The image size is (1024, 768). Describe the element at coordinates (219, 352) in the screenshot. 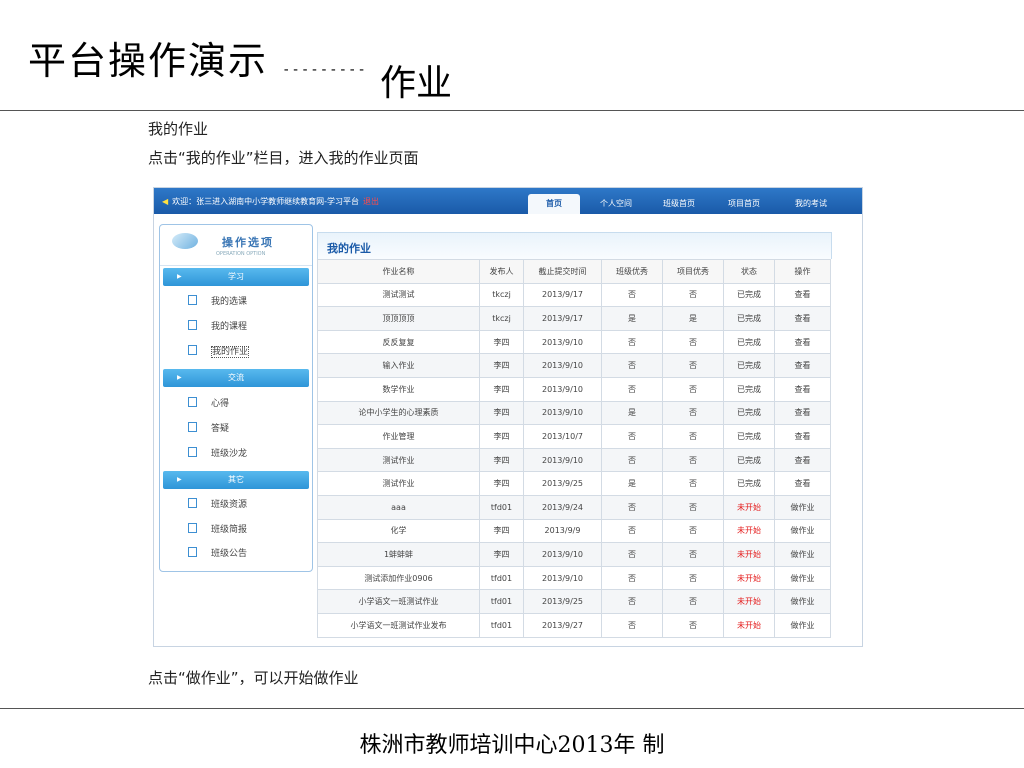

I see `sidebar-item-my-homework: 我的作业` at that location.